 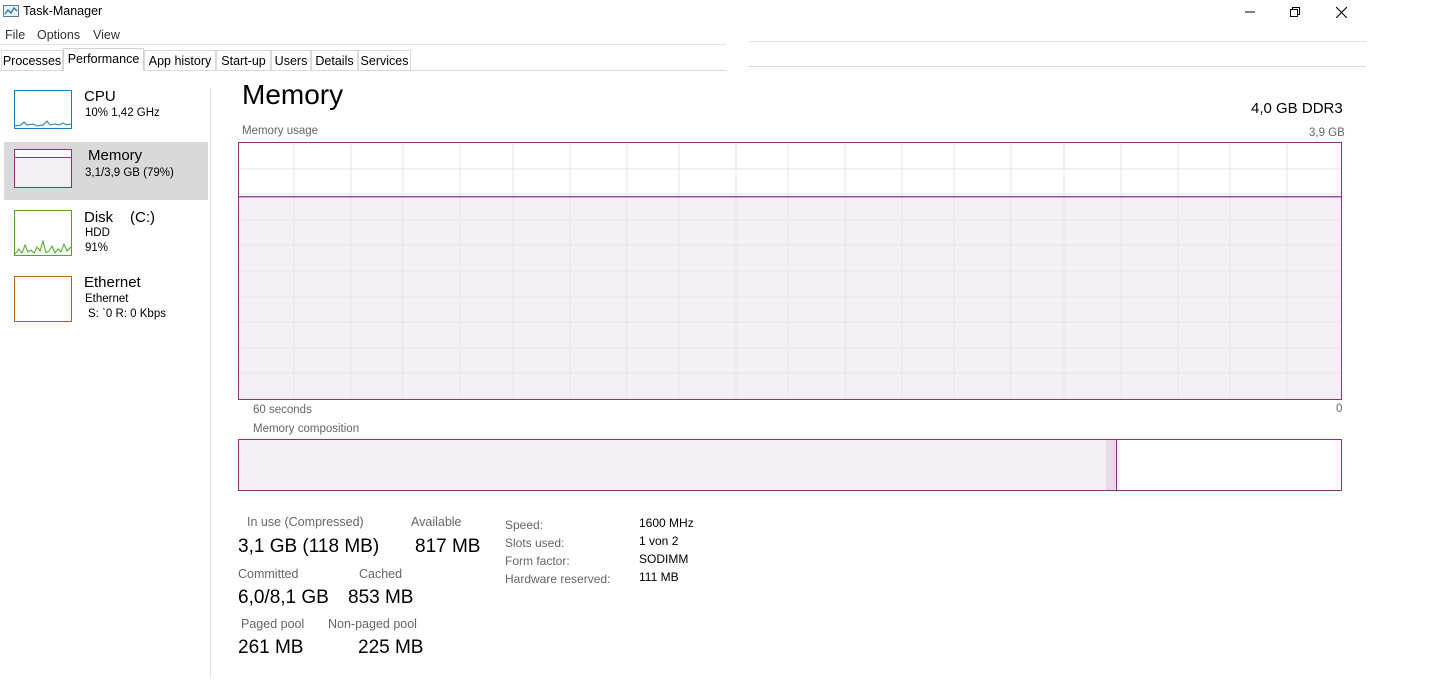 What do you see at coordinates (309, 546) in the screenshot?
I see `in-use-value: 3,1 GB (118 MB)` at bounding box center [309, 546].